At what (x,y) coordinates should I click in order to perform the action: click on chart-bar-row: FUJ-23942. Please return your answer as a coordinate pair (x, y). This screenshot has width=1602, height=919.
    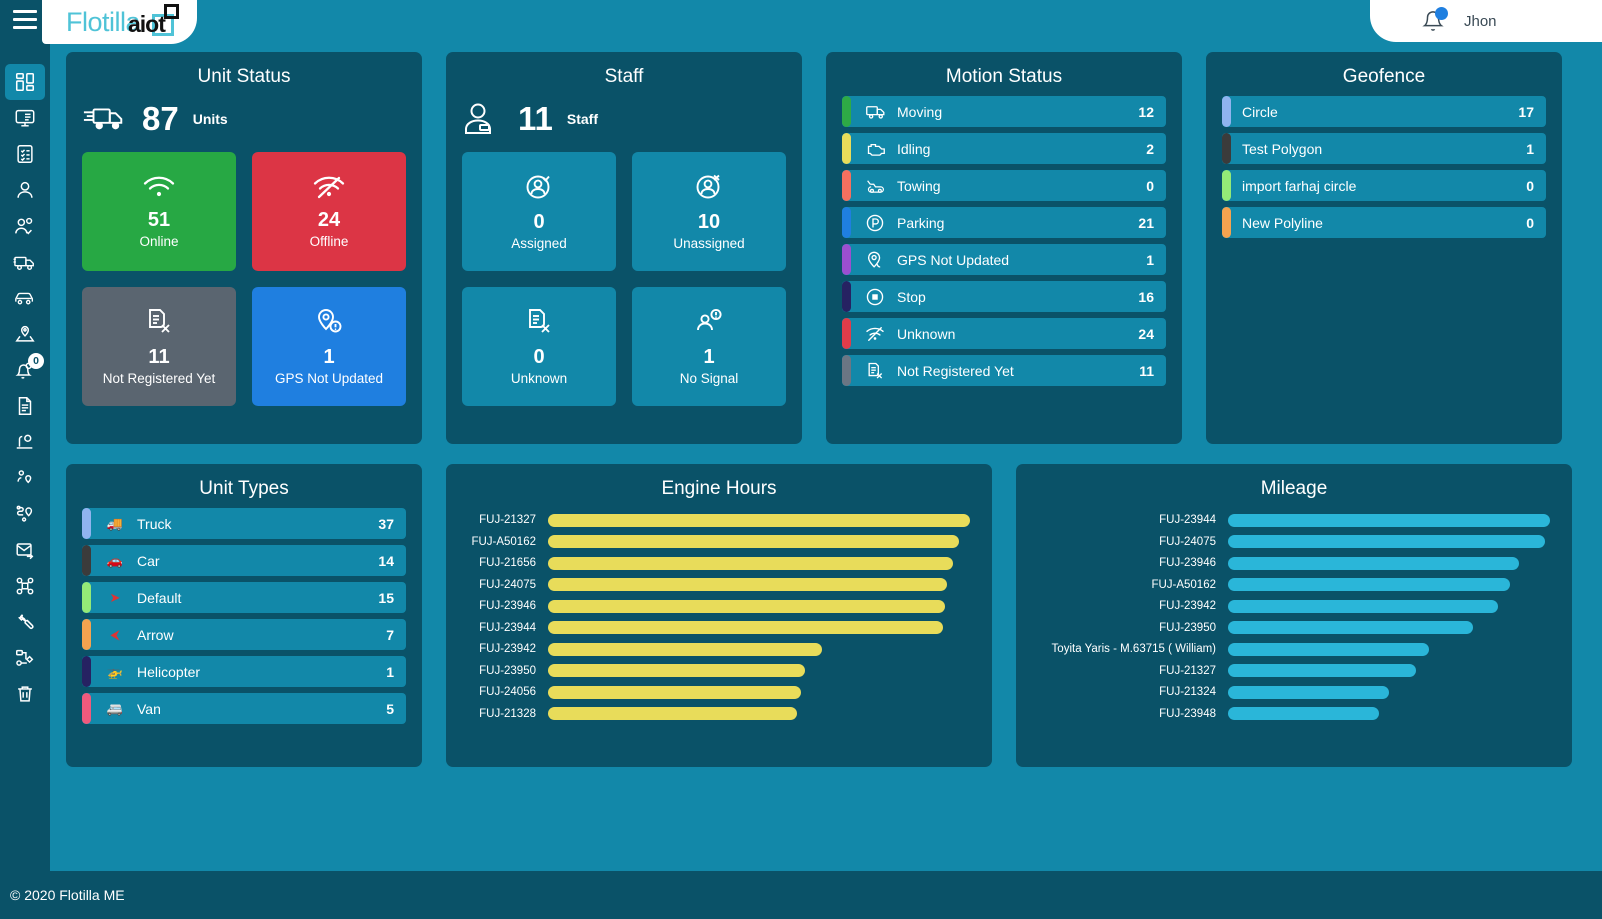
    Looking at the image, I should click on (1288, 606).